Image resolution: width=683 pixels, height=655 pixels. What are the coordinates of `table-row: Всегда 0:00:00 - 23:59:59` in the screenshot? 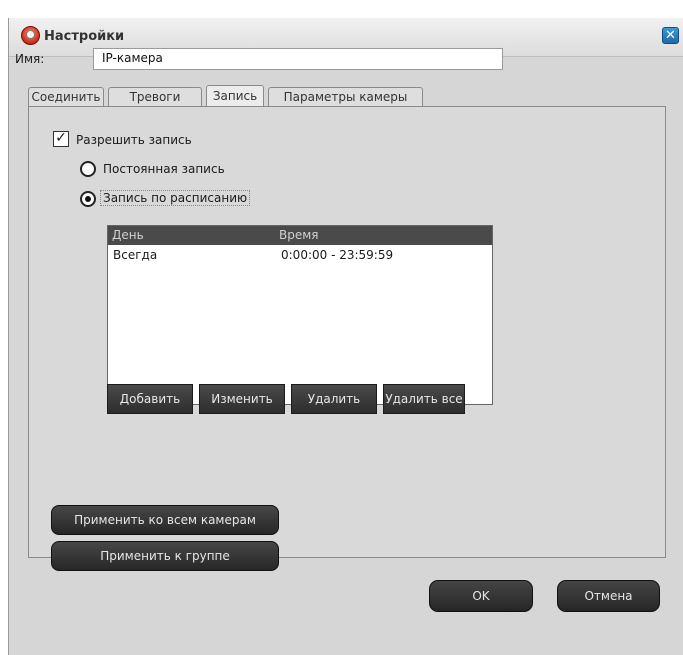 It's located at (300, 257).